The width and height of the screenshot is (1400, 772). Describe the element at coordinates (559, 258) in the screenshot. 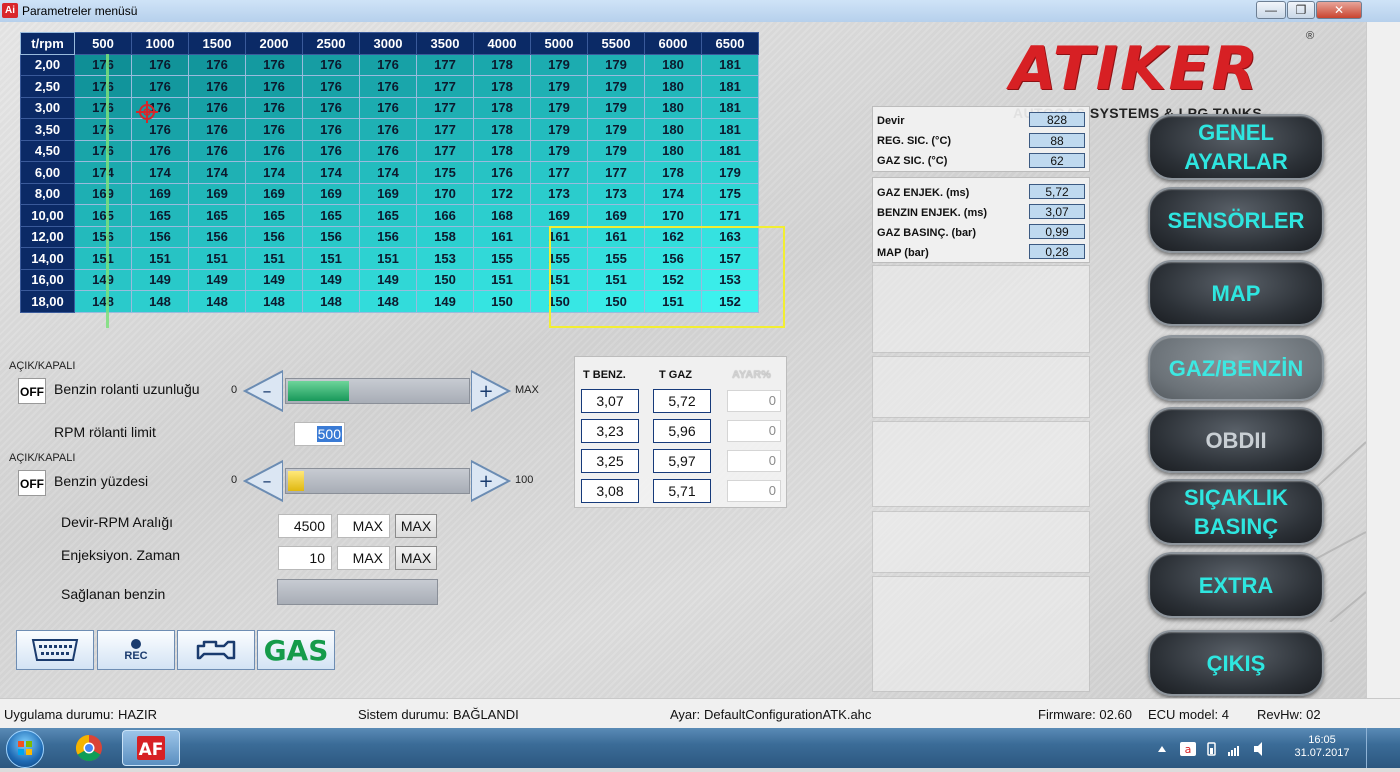

I see `map-cell: 155` at that location.